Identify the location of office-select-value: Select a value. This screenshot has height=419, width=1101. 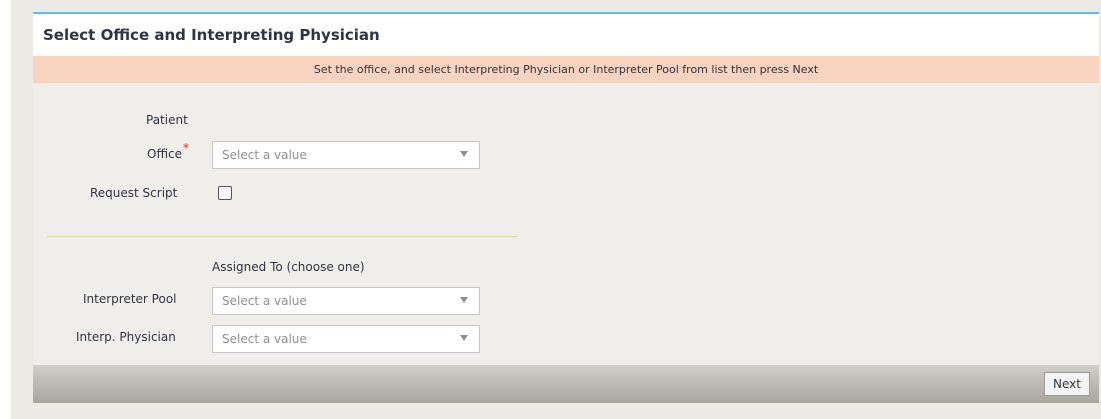
(264, 155).